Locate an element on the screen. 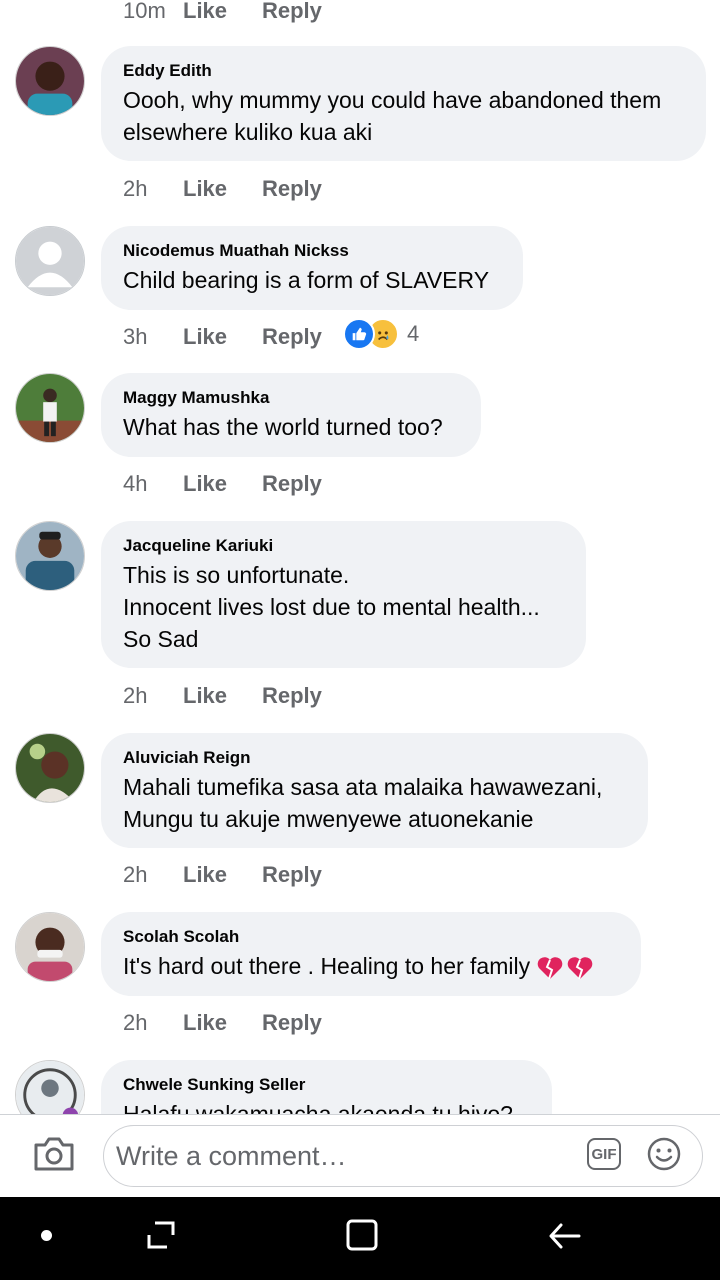  emoji-icon is located at coordinates (664, 1154).